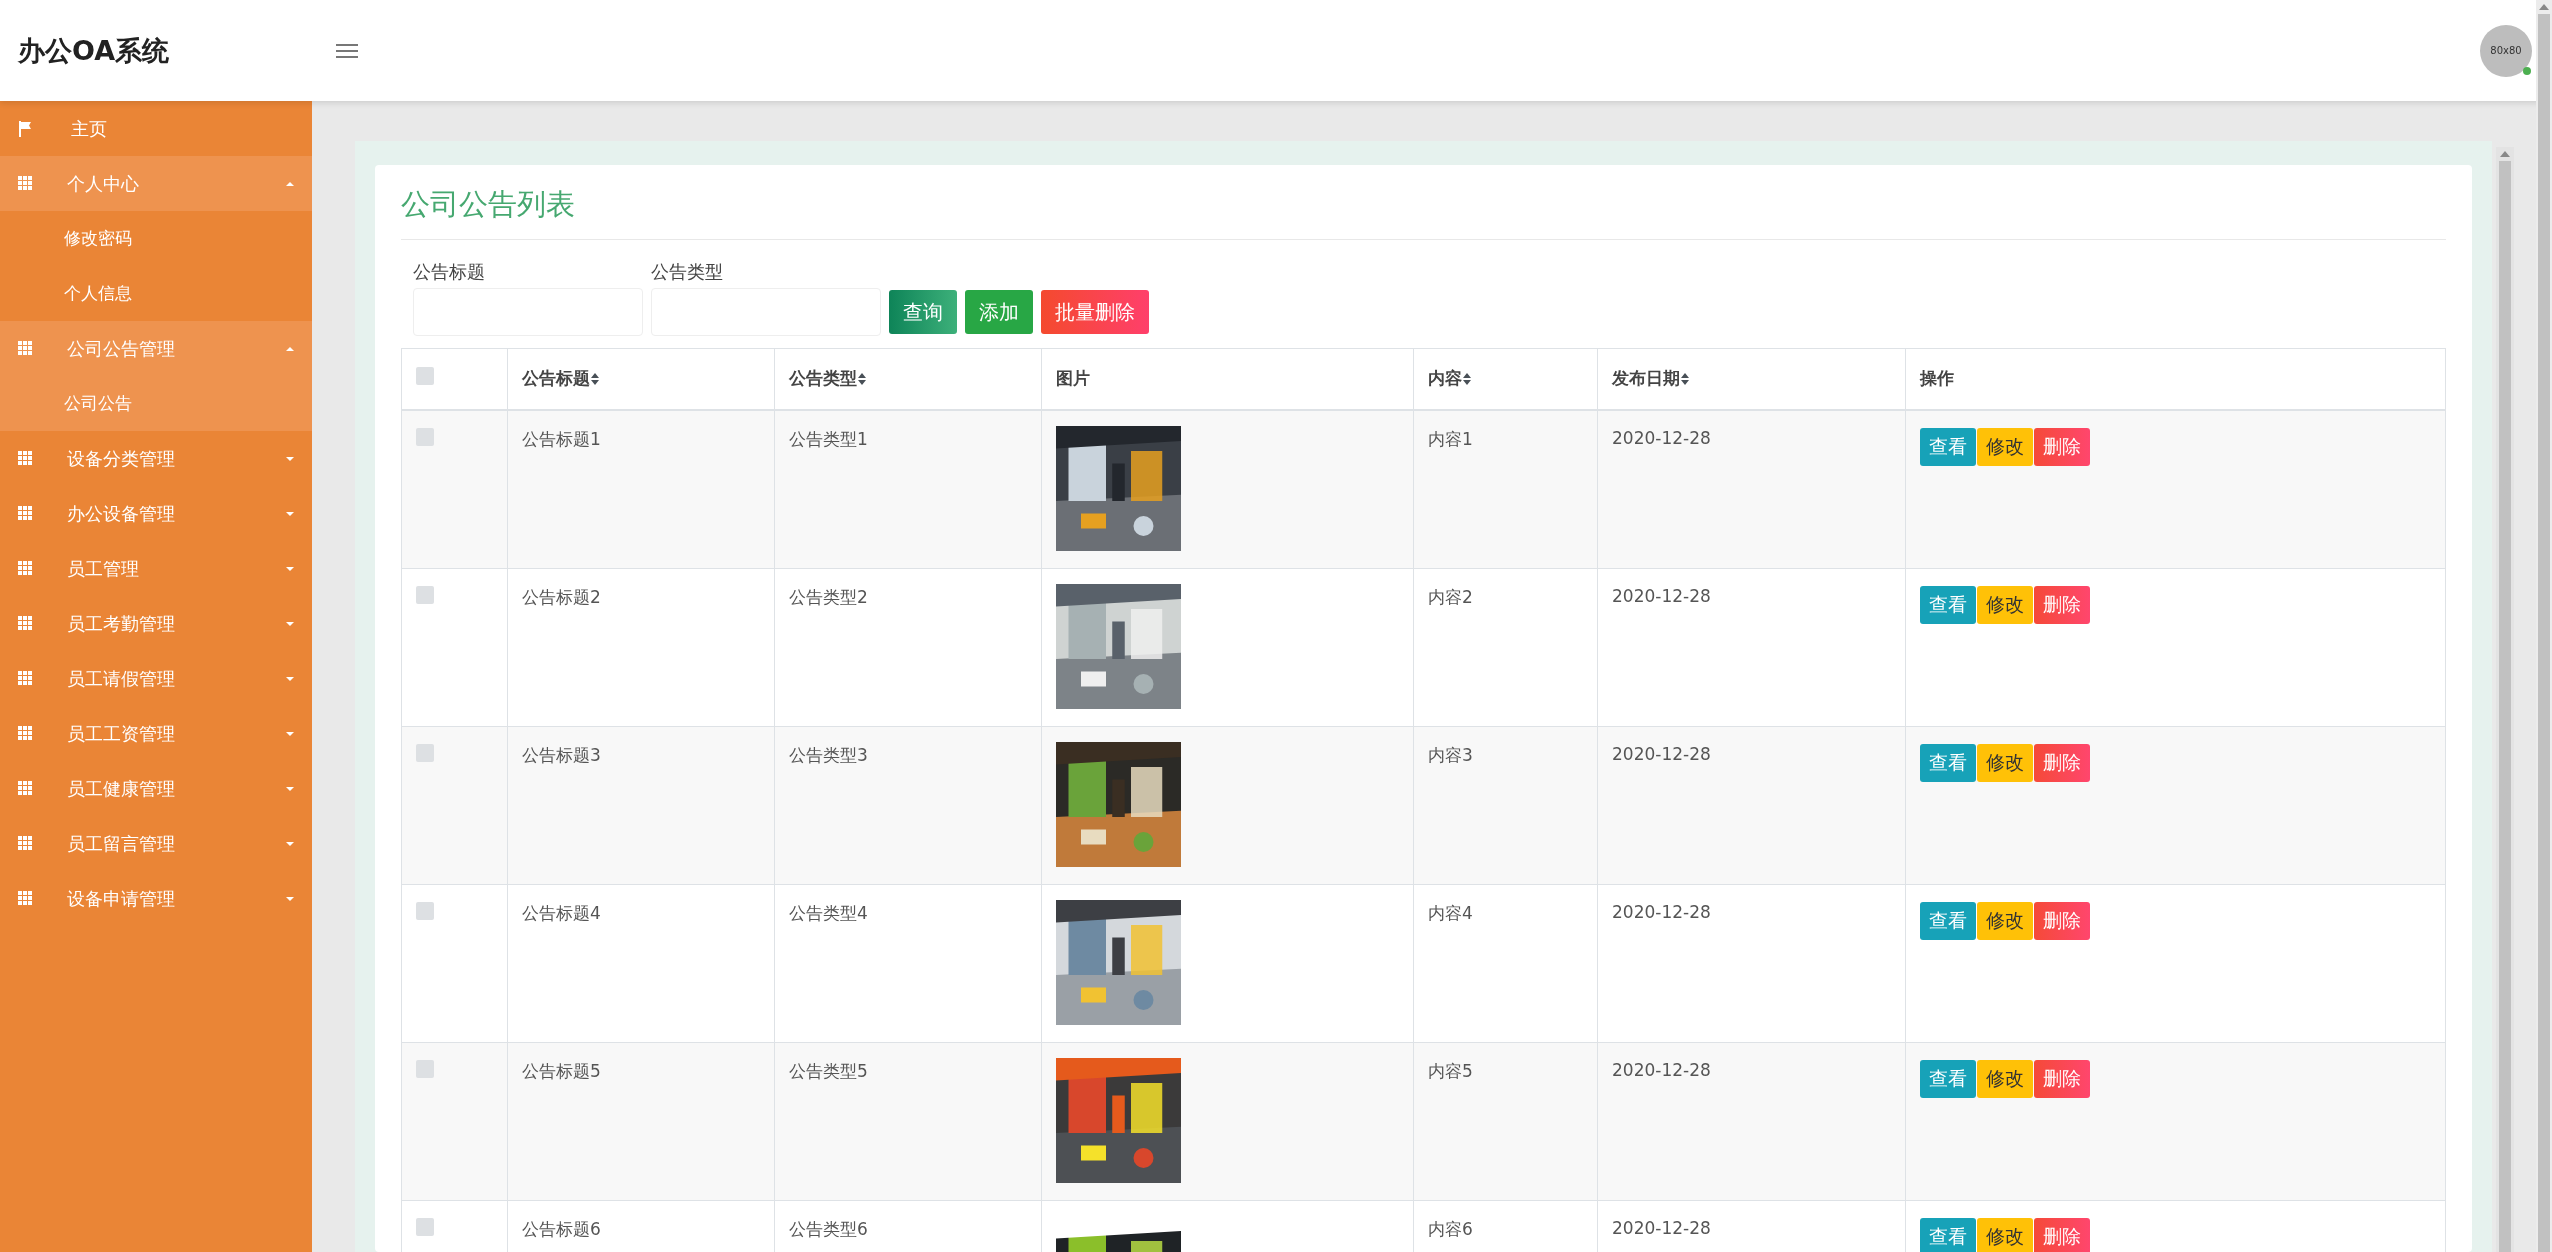  I want to click on table-cell: 公告标题5, so click(561, 1071).